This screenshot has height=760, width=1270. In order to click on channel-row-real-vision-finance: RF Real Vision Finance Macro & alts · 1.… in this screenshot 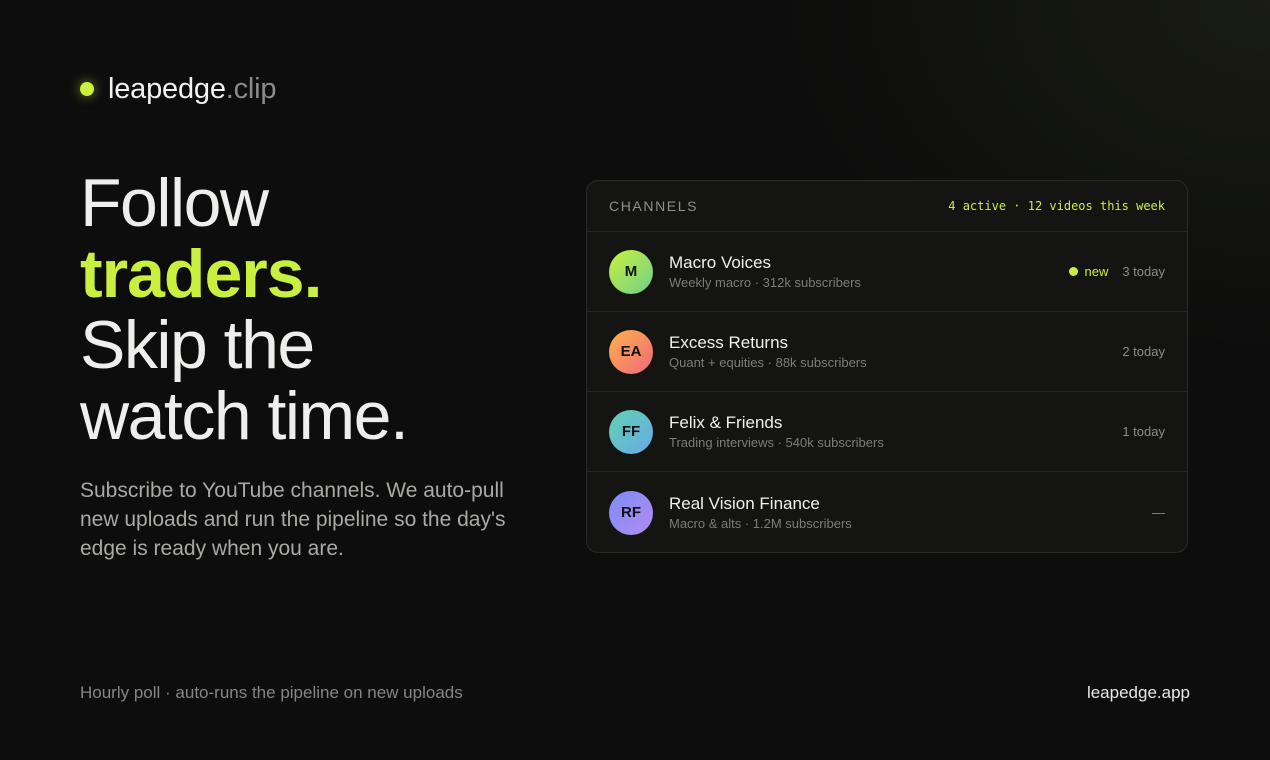, I will do `click(887, 512)`.